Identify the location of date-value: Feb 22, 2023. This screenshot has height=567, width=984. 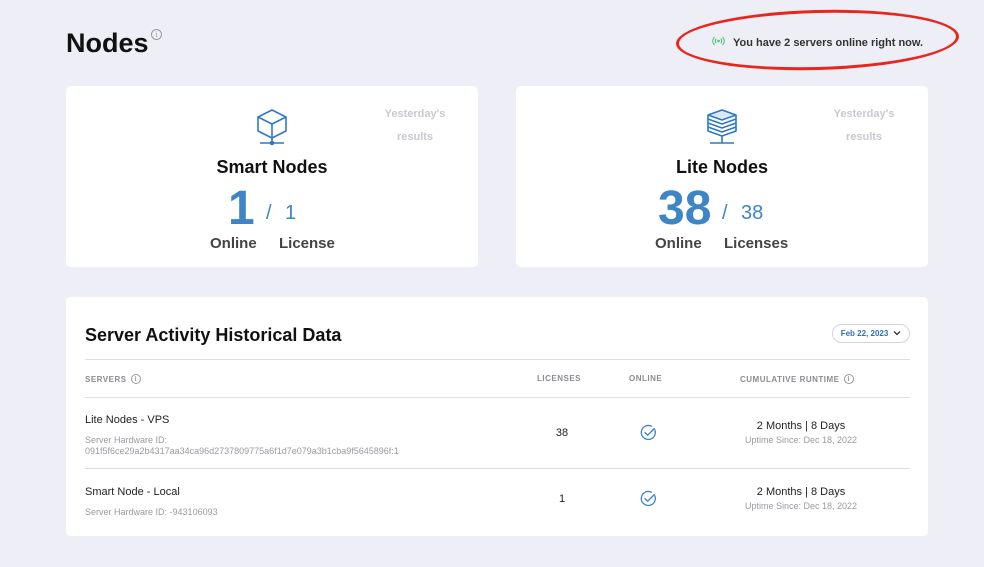
(864, 333).